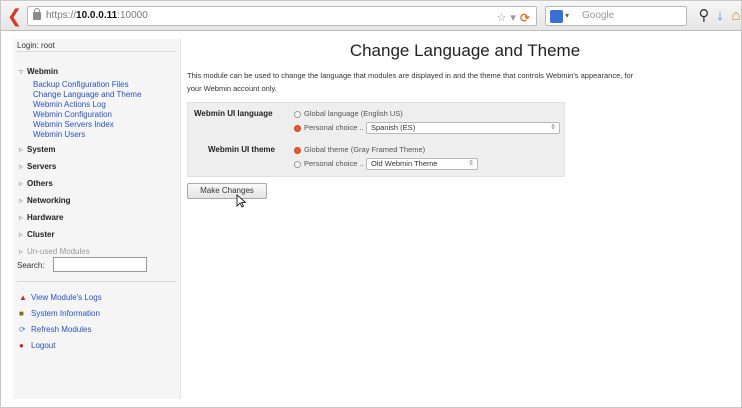 Image resolution: width=742 pixels, height=408 pixels. I want to click on url-scheme: https://, so click(61, 15).